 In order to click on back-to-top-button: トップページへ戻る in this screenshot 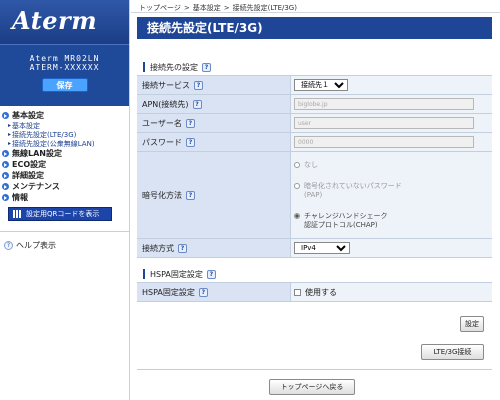, I will do `click(312, 387)`.